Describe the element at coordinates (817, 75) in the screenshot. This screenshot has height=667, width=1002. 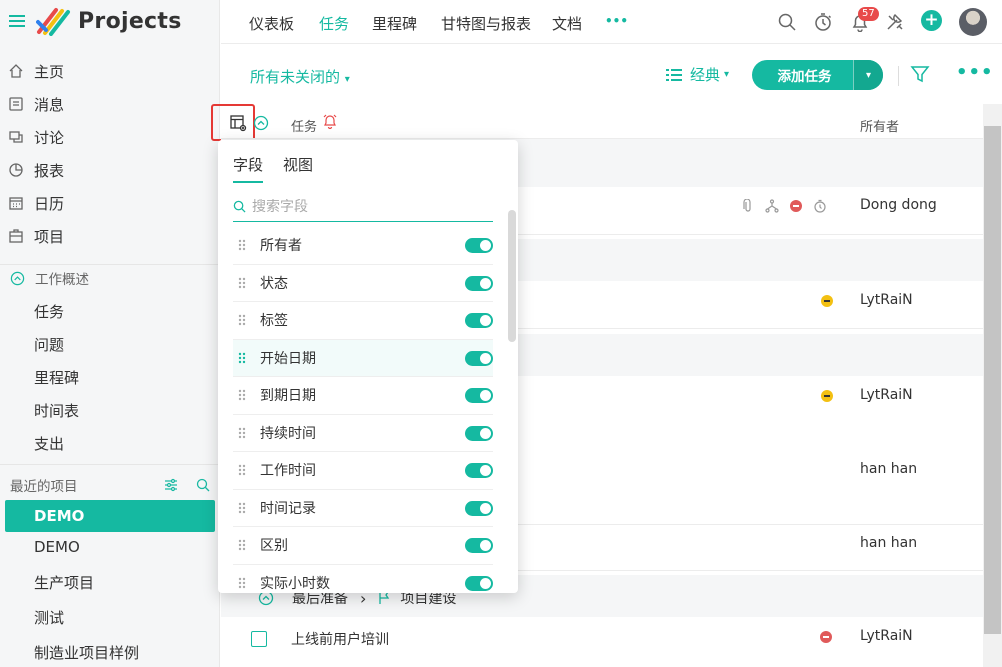
I see `add-task-button: 添加任务 ▾` at that location.